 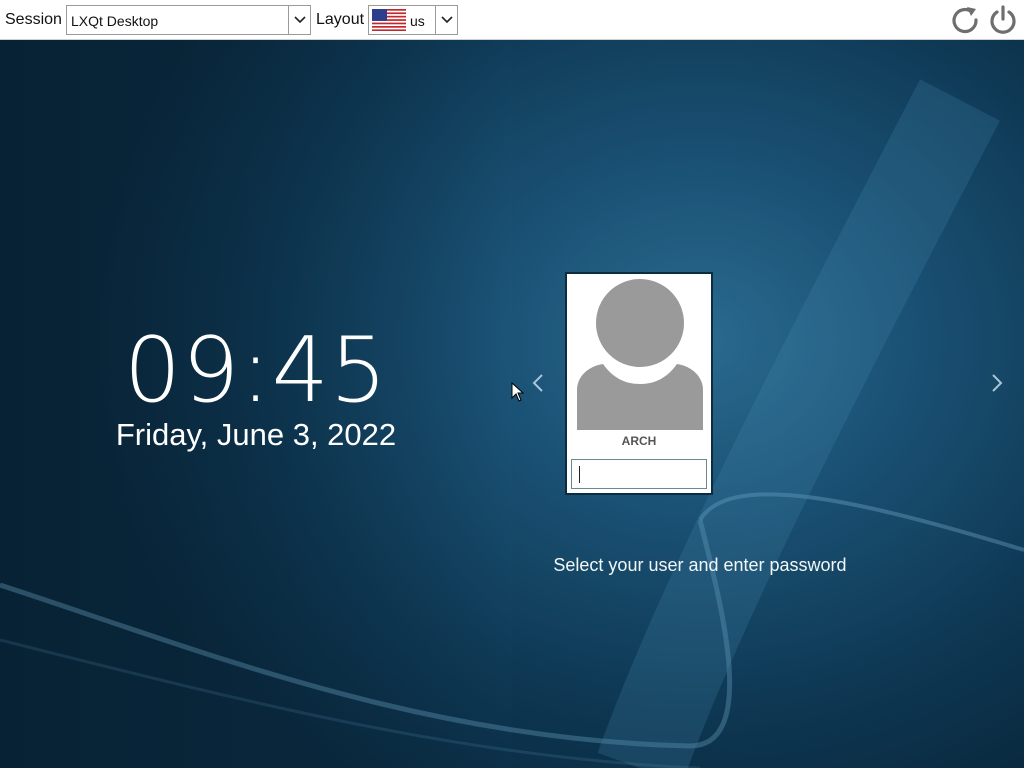 I want to click on user-avatar-icon, so click(x=640, y=354).